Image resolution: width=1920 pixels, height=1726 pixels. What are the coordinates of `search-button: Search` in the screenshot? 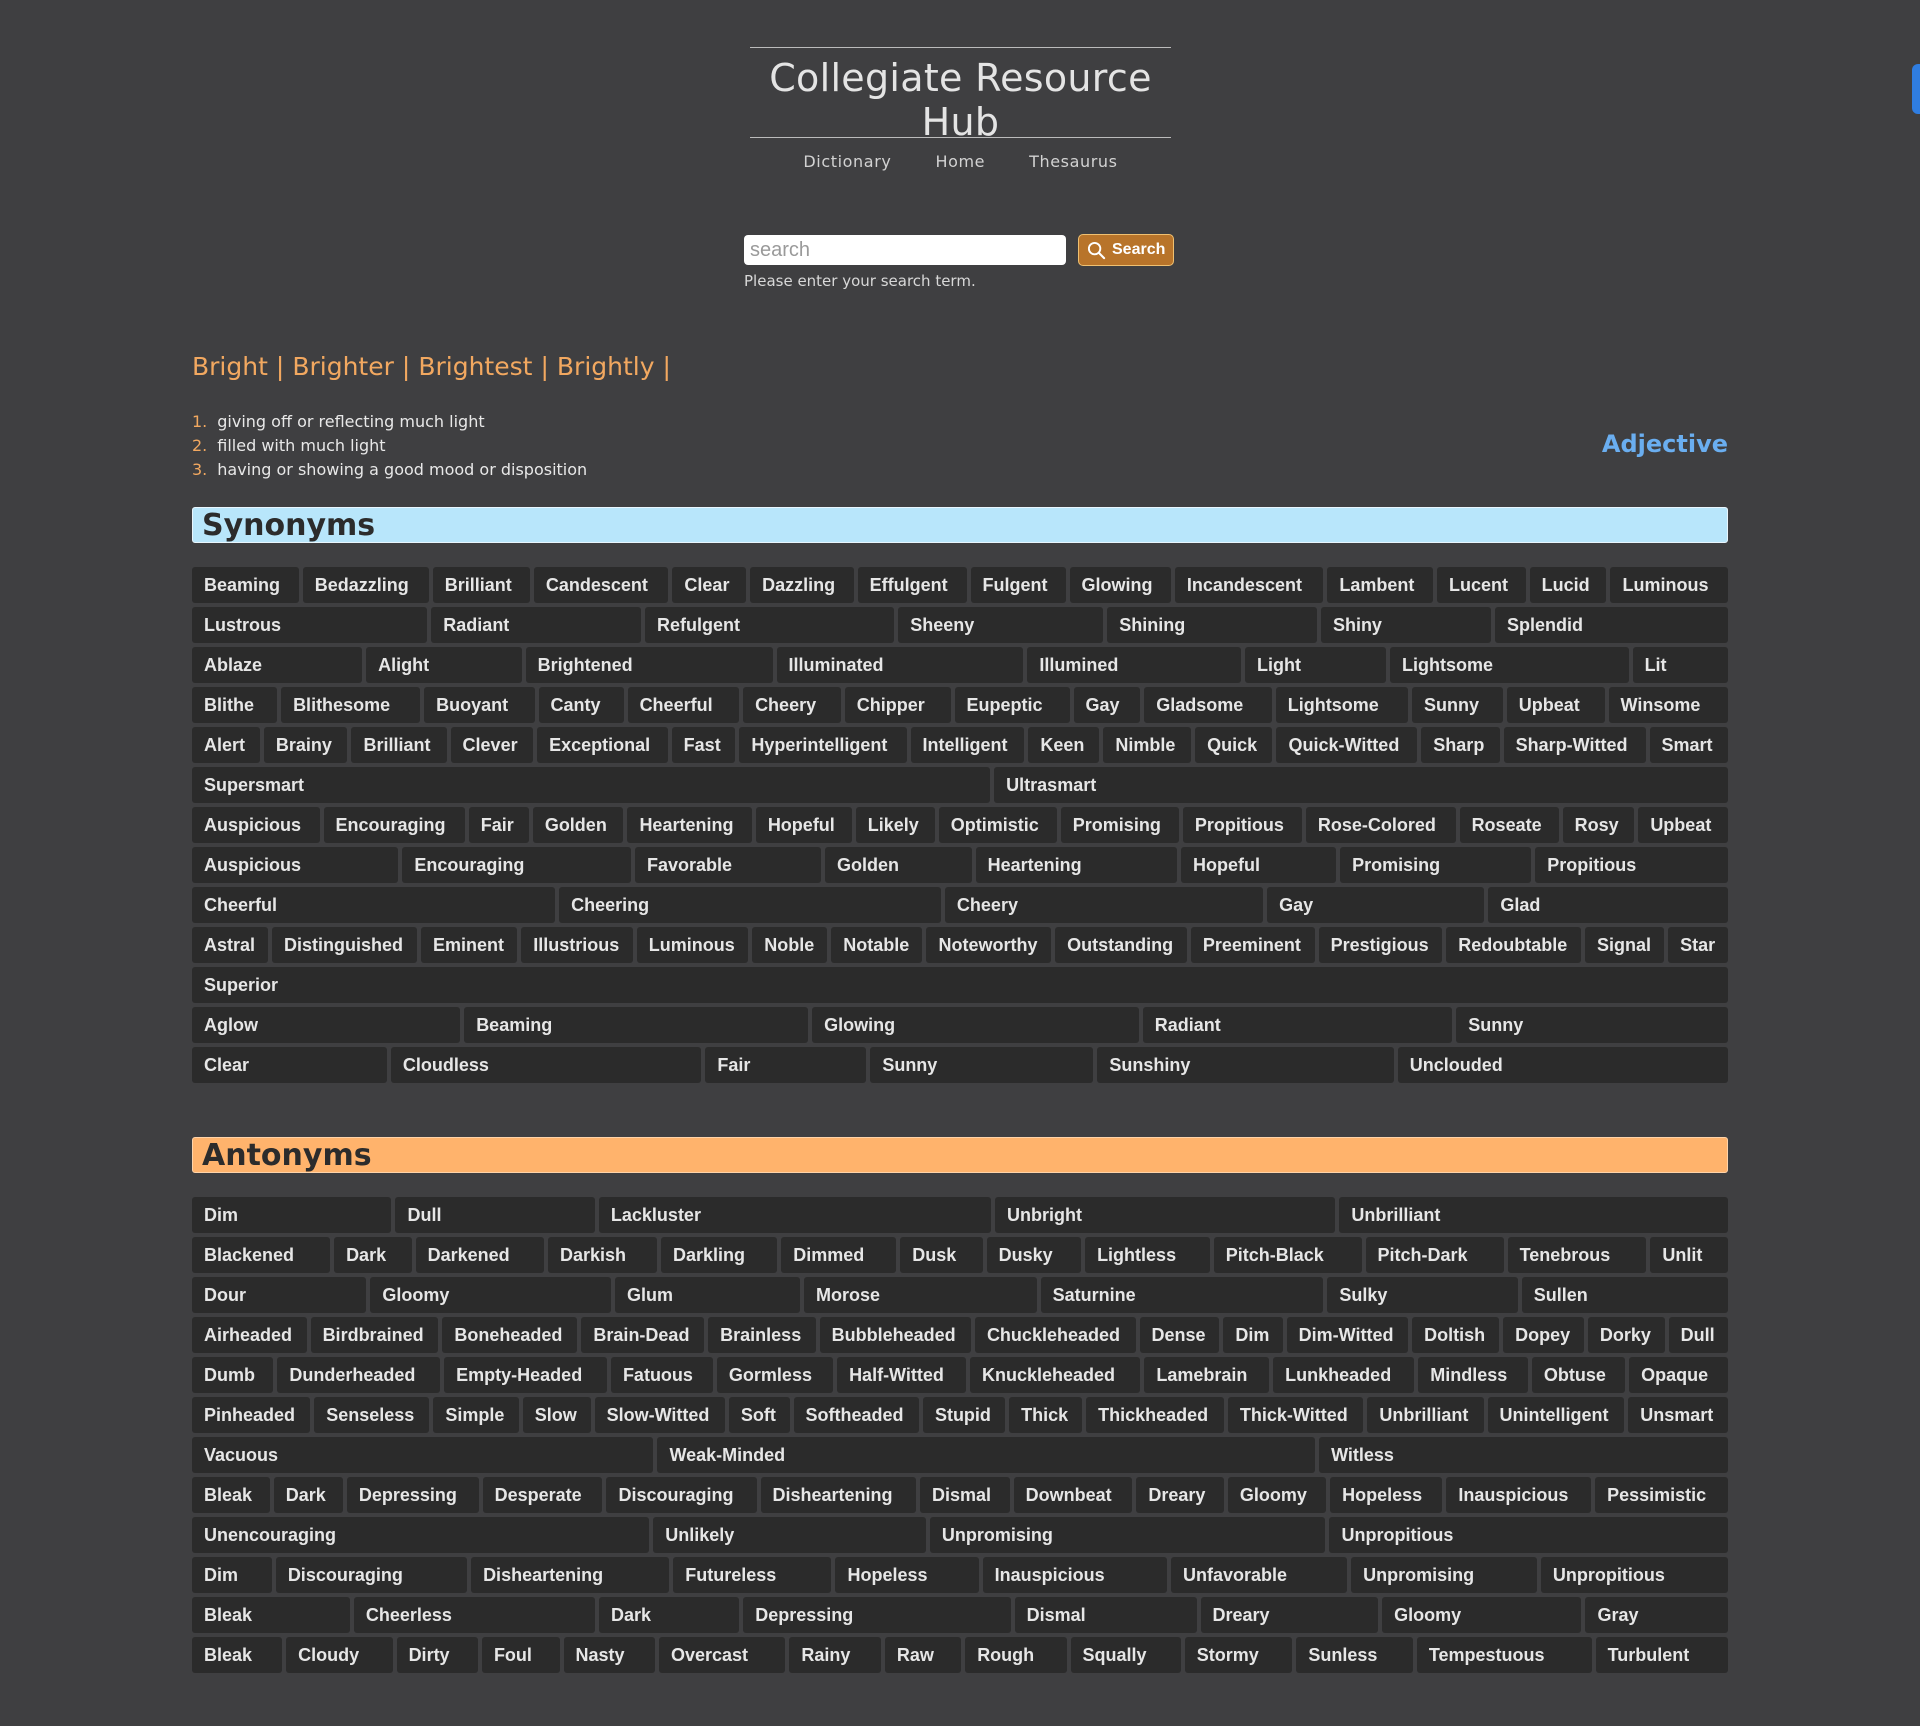 It's located at (1126, 250).